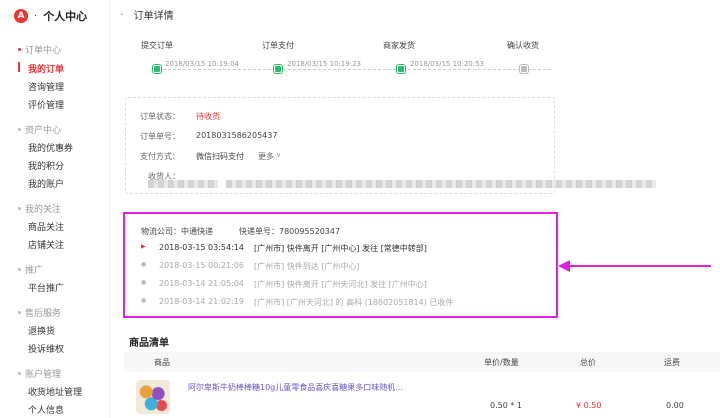 The width and height of the screenshot is (720, 418). I want to click on goods-table-header: 商品 单价/数量 总价 运费, so click(422, 362).